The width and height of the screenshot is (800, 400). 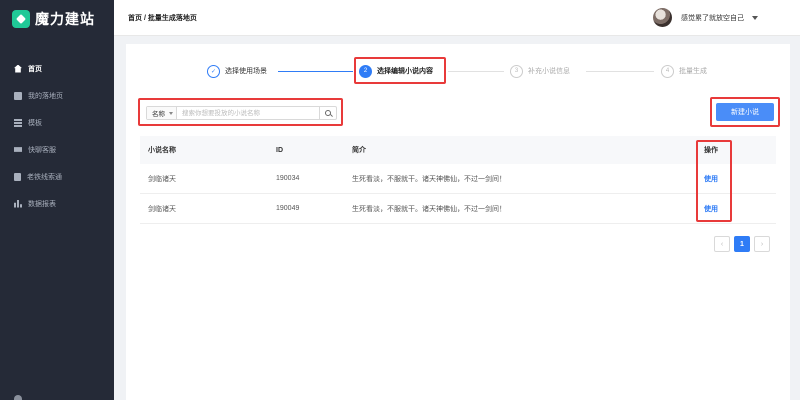 I want to click on step-label: 选择使用场景, so click(x=246, y=71).